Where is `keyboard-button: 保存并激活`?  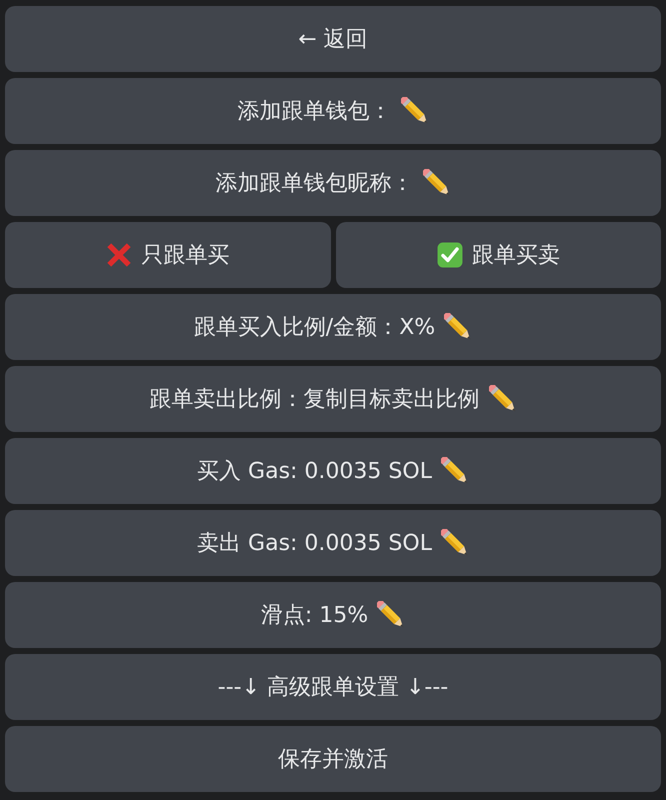
keyboard-button: 保存并激活 is located at coordinates (333, 759).